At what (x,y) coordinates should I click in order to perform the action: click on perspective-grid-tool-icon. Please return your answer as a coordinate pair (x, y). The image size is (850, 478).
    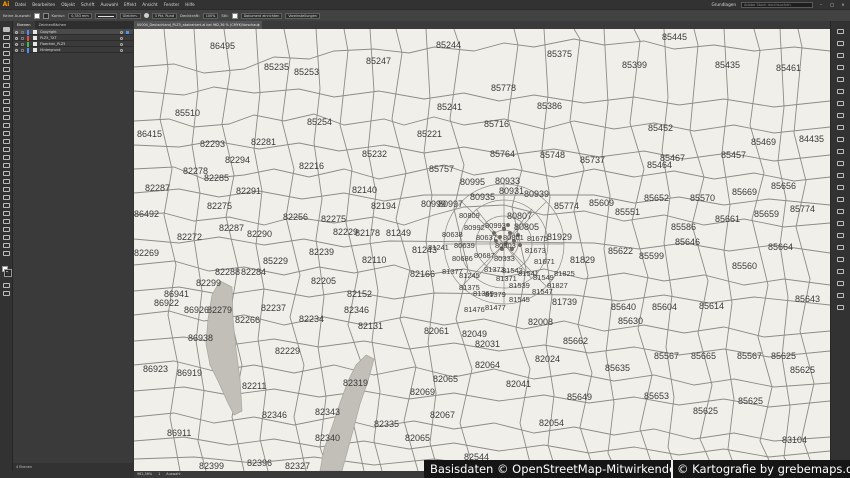
    Looking at the image, I should click on (6, 165).